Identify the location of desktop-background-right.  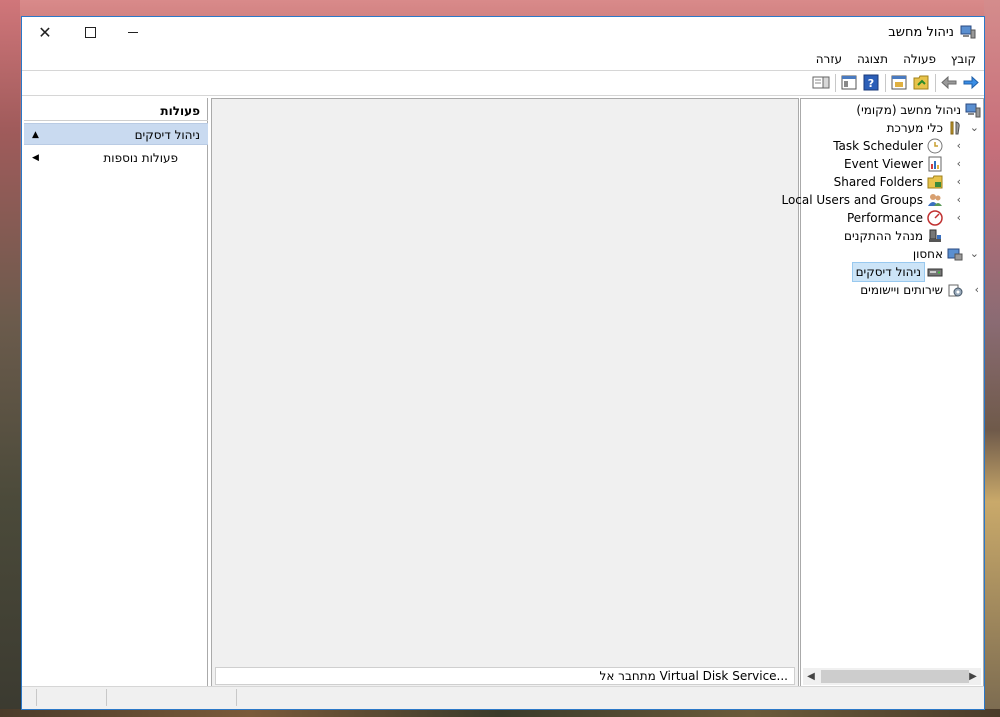
(992, 358).